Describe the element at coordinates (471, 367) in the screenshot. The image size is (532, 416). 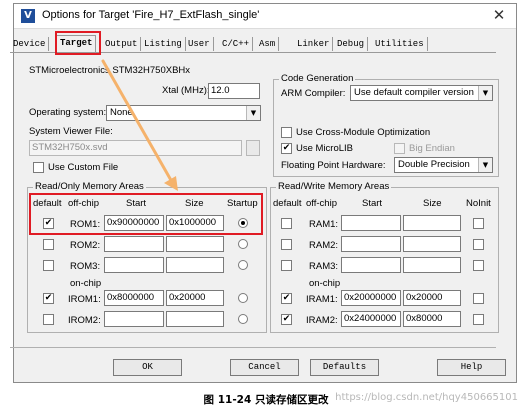
I see `help-button: Help` at that location.